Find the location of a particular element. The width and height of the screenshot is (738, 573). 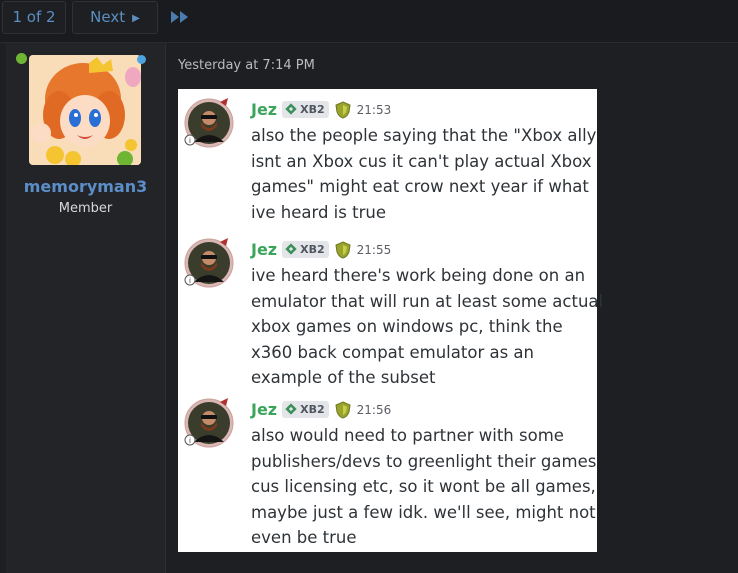

message-line: ive heard is true is located at coordinates (318, 212).